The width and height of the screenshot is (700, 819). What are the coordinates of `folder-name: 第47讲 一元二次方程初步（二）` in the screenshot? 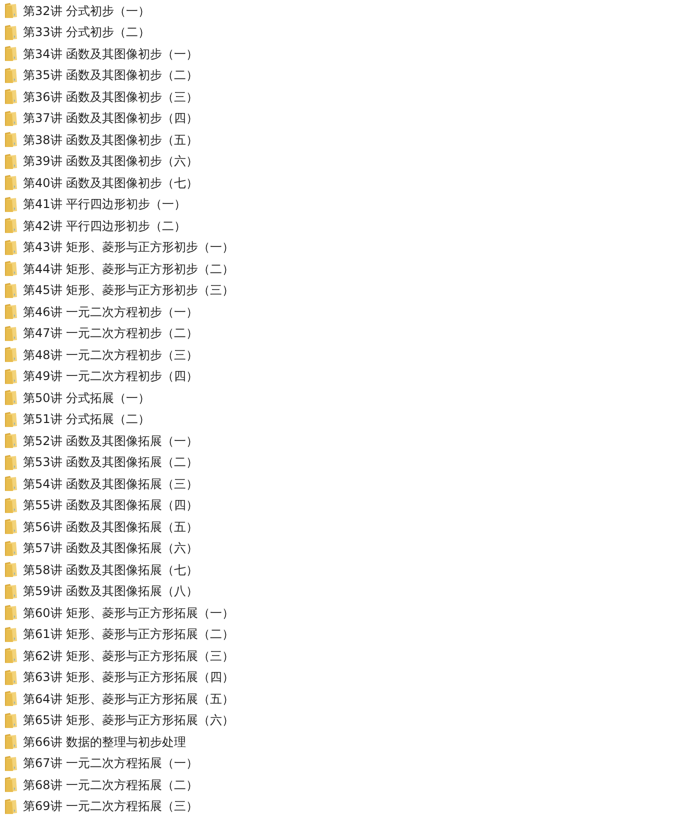 It's located at (110, 333).